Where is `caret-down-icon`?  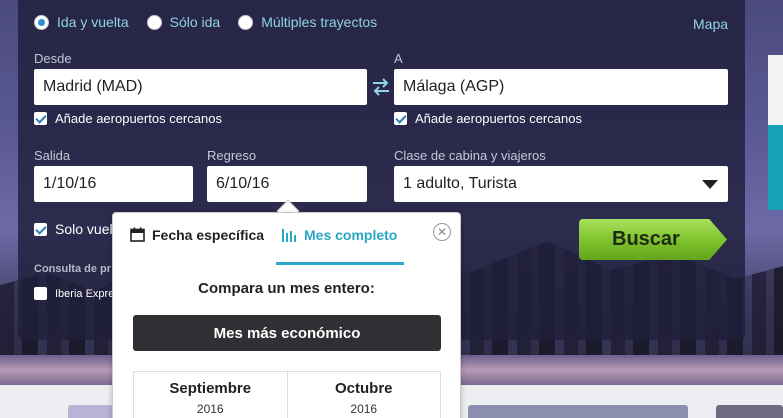 caret-down-icon is located at coordinates (710, 184).